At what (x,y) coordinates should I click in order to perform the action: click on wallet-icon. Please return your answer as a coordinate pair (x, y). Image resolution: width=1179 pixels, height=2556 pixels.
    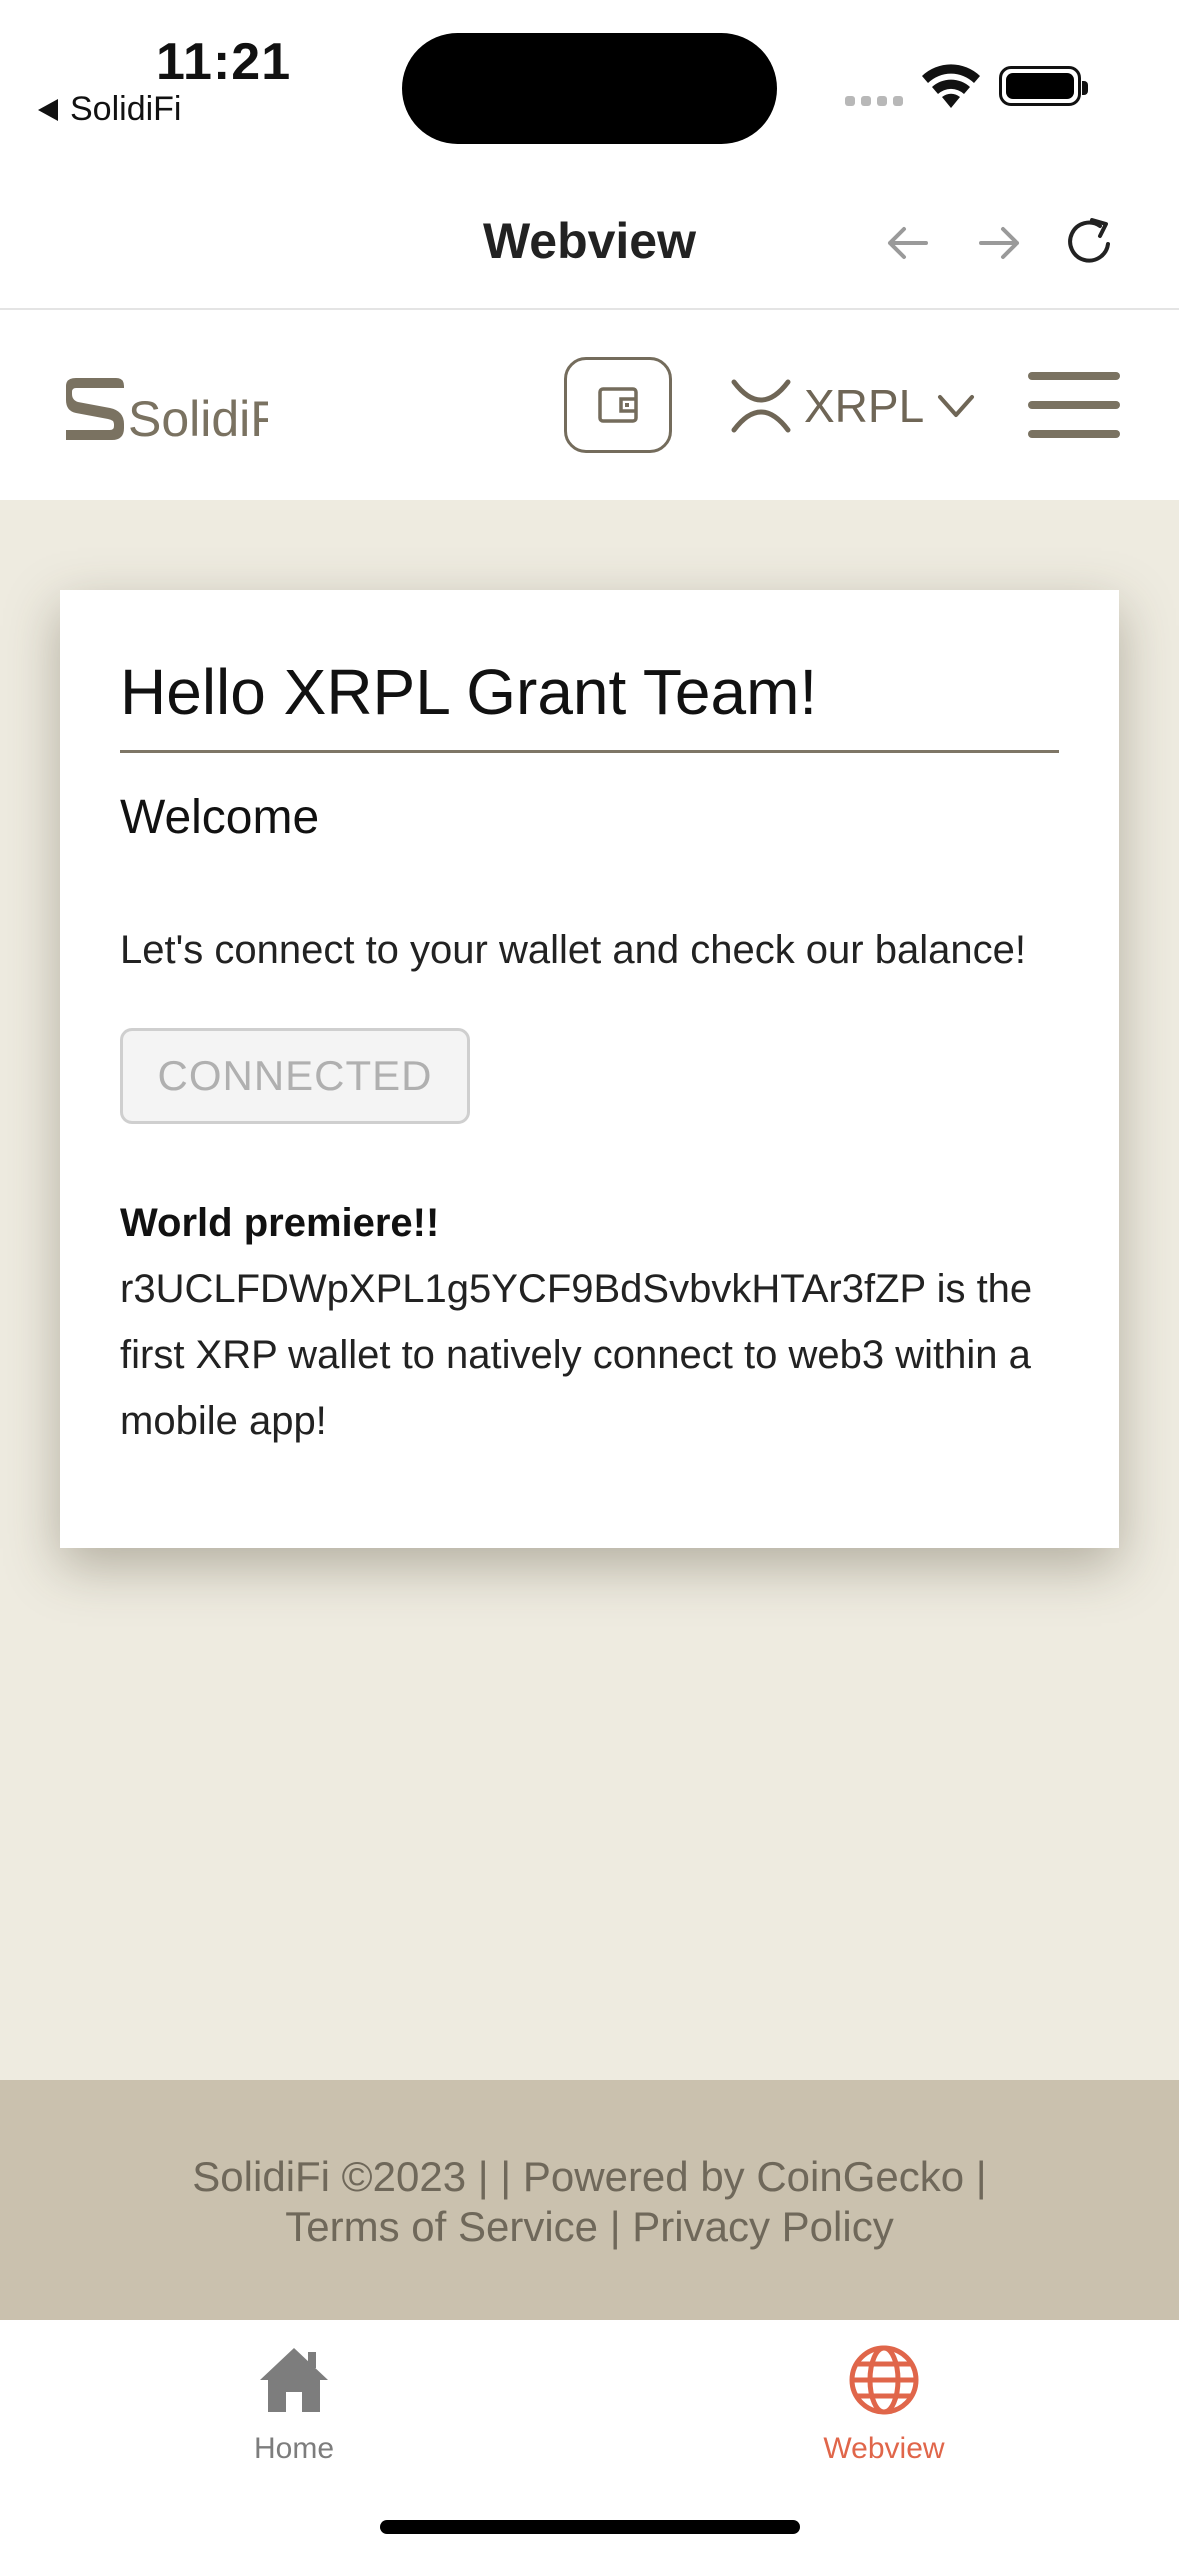
    Looking at the image, I should click on (618, 405).